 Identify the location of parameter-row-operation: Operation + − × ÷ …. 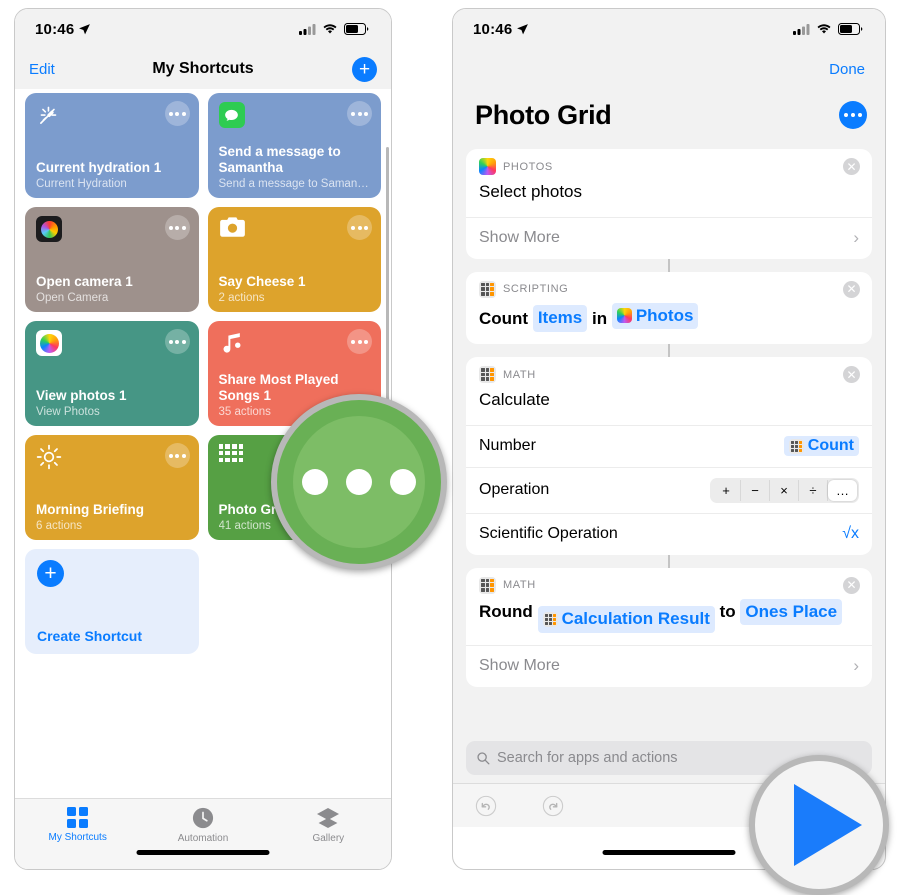
(669, 489).